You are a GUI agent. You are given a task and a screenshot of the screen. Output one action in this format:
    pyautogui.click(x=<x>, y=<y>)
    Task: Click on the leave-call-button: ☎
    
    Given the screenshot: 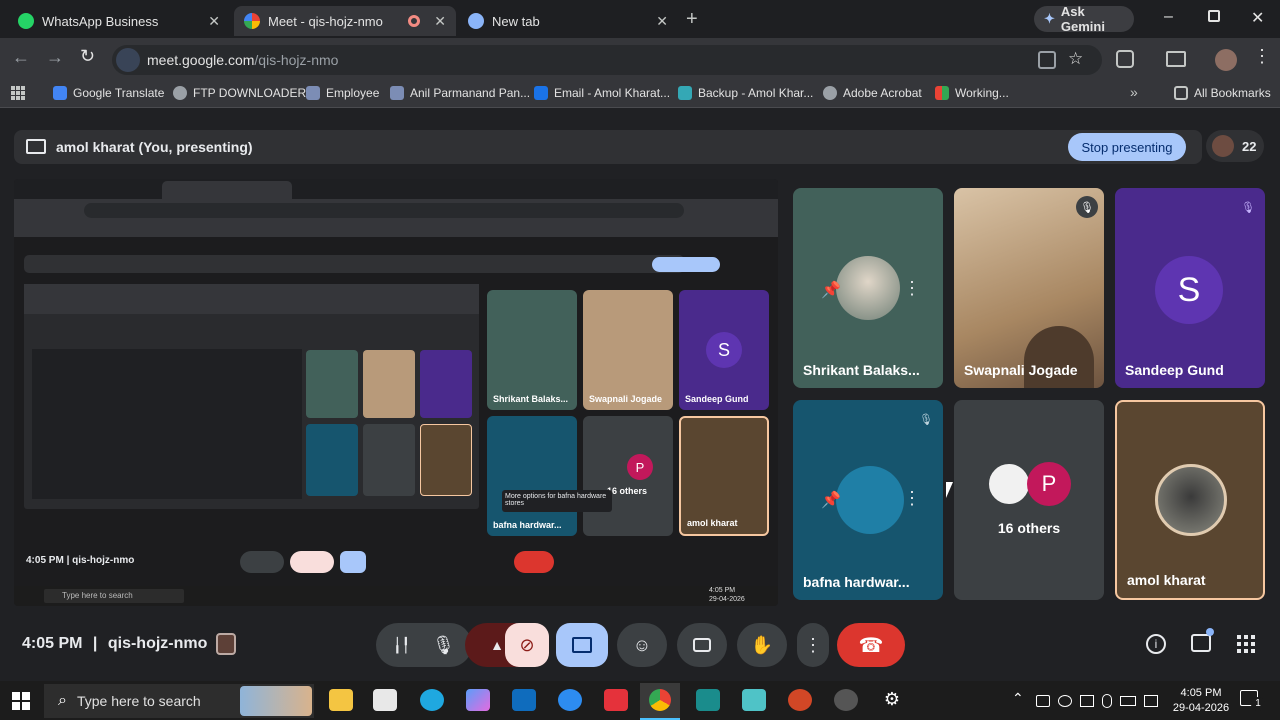 What is the action you would take?
    pyautogui.click(x=871, y=645)
    